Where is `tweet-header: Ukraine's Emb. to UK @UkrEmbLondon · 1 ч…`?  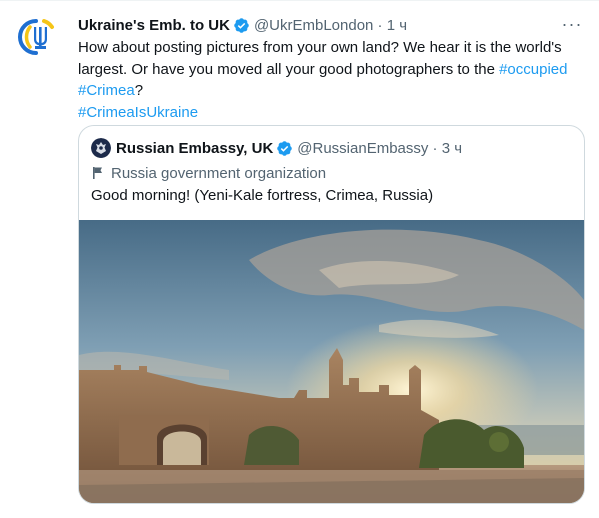
tweet-header: Ukraine's Emb. to UK @UkrEmbLondon · 1 ч… is located at coordinates (331, 24).